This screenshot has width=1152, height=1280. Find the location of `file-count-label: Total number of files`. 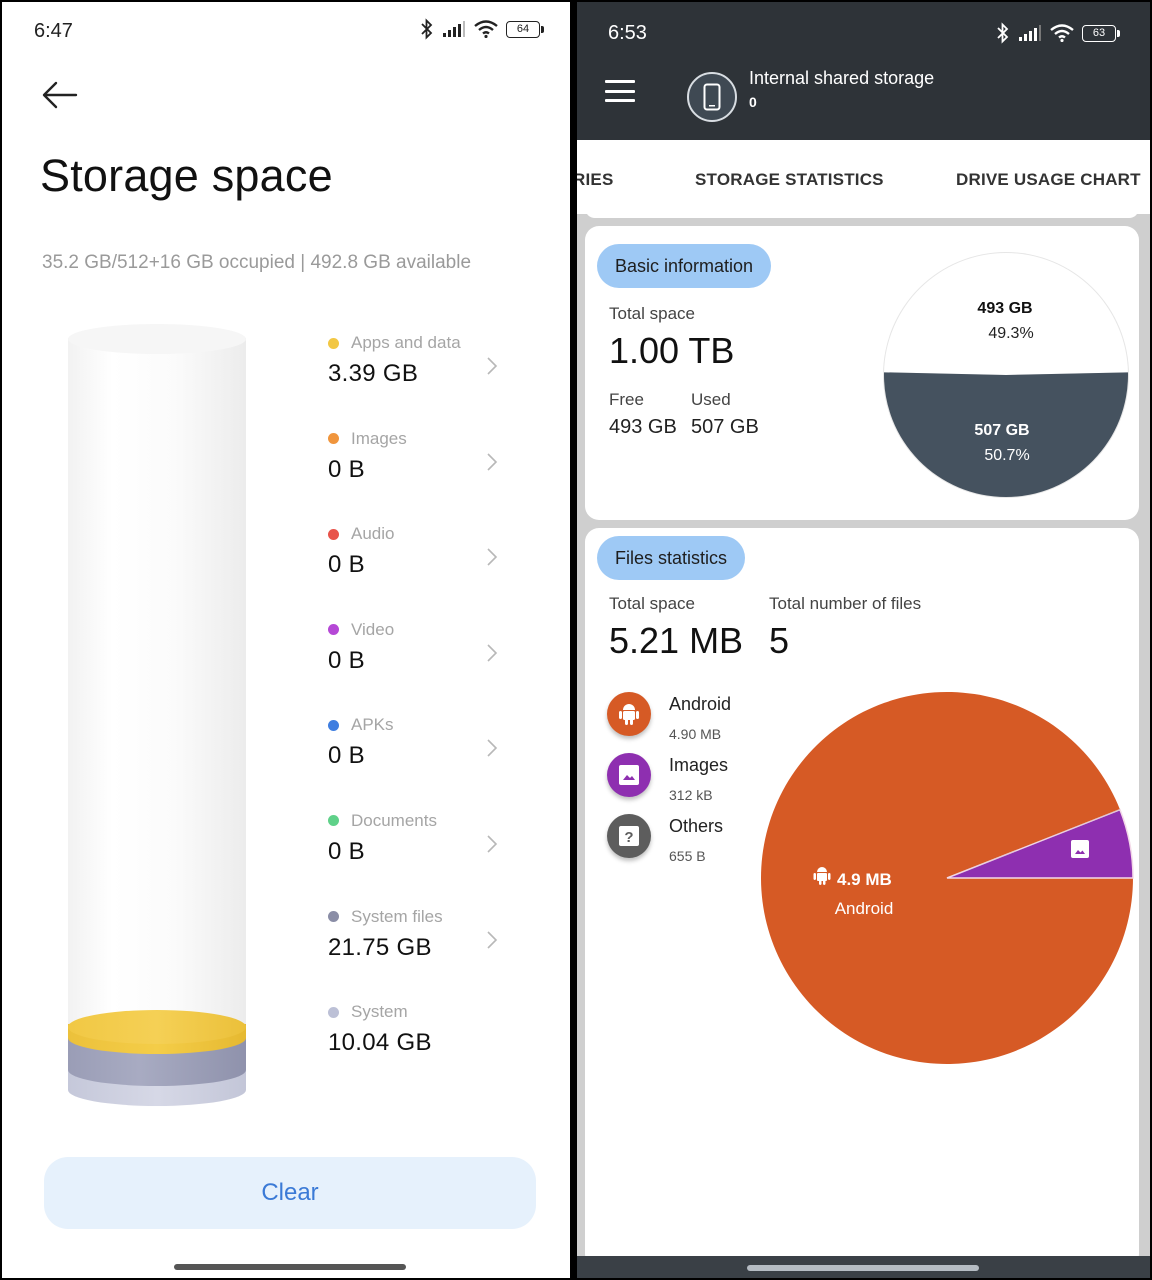

file-count-label: Total number of files is located at coordinates (845, 603).